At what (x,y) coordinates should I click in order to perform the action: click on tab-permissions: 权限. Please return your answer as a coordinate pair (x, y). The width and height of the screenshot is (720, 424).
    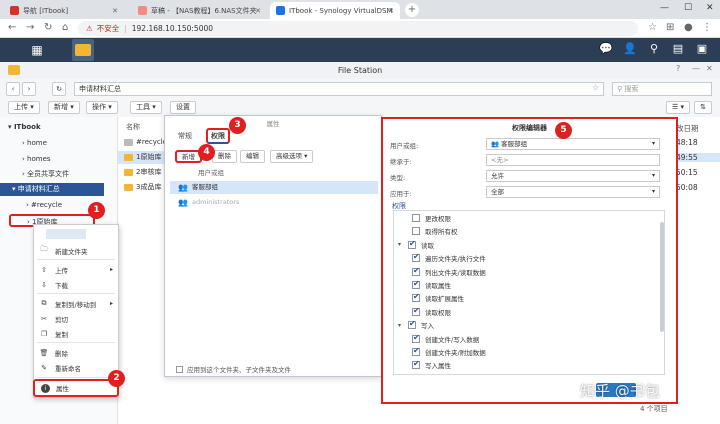
    Looking at the image, I should click on (218, 136).